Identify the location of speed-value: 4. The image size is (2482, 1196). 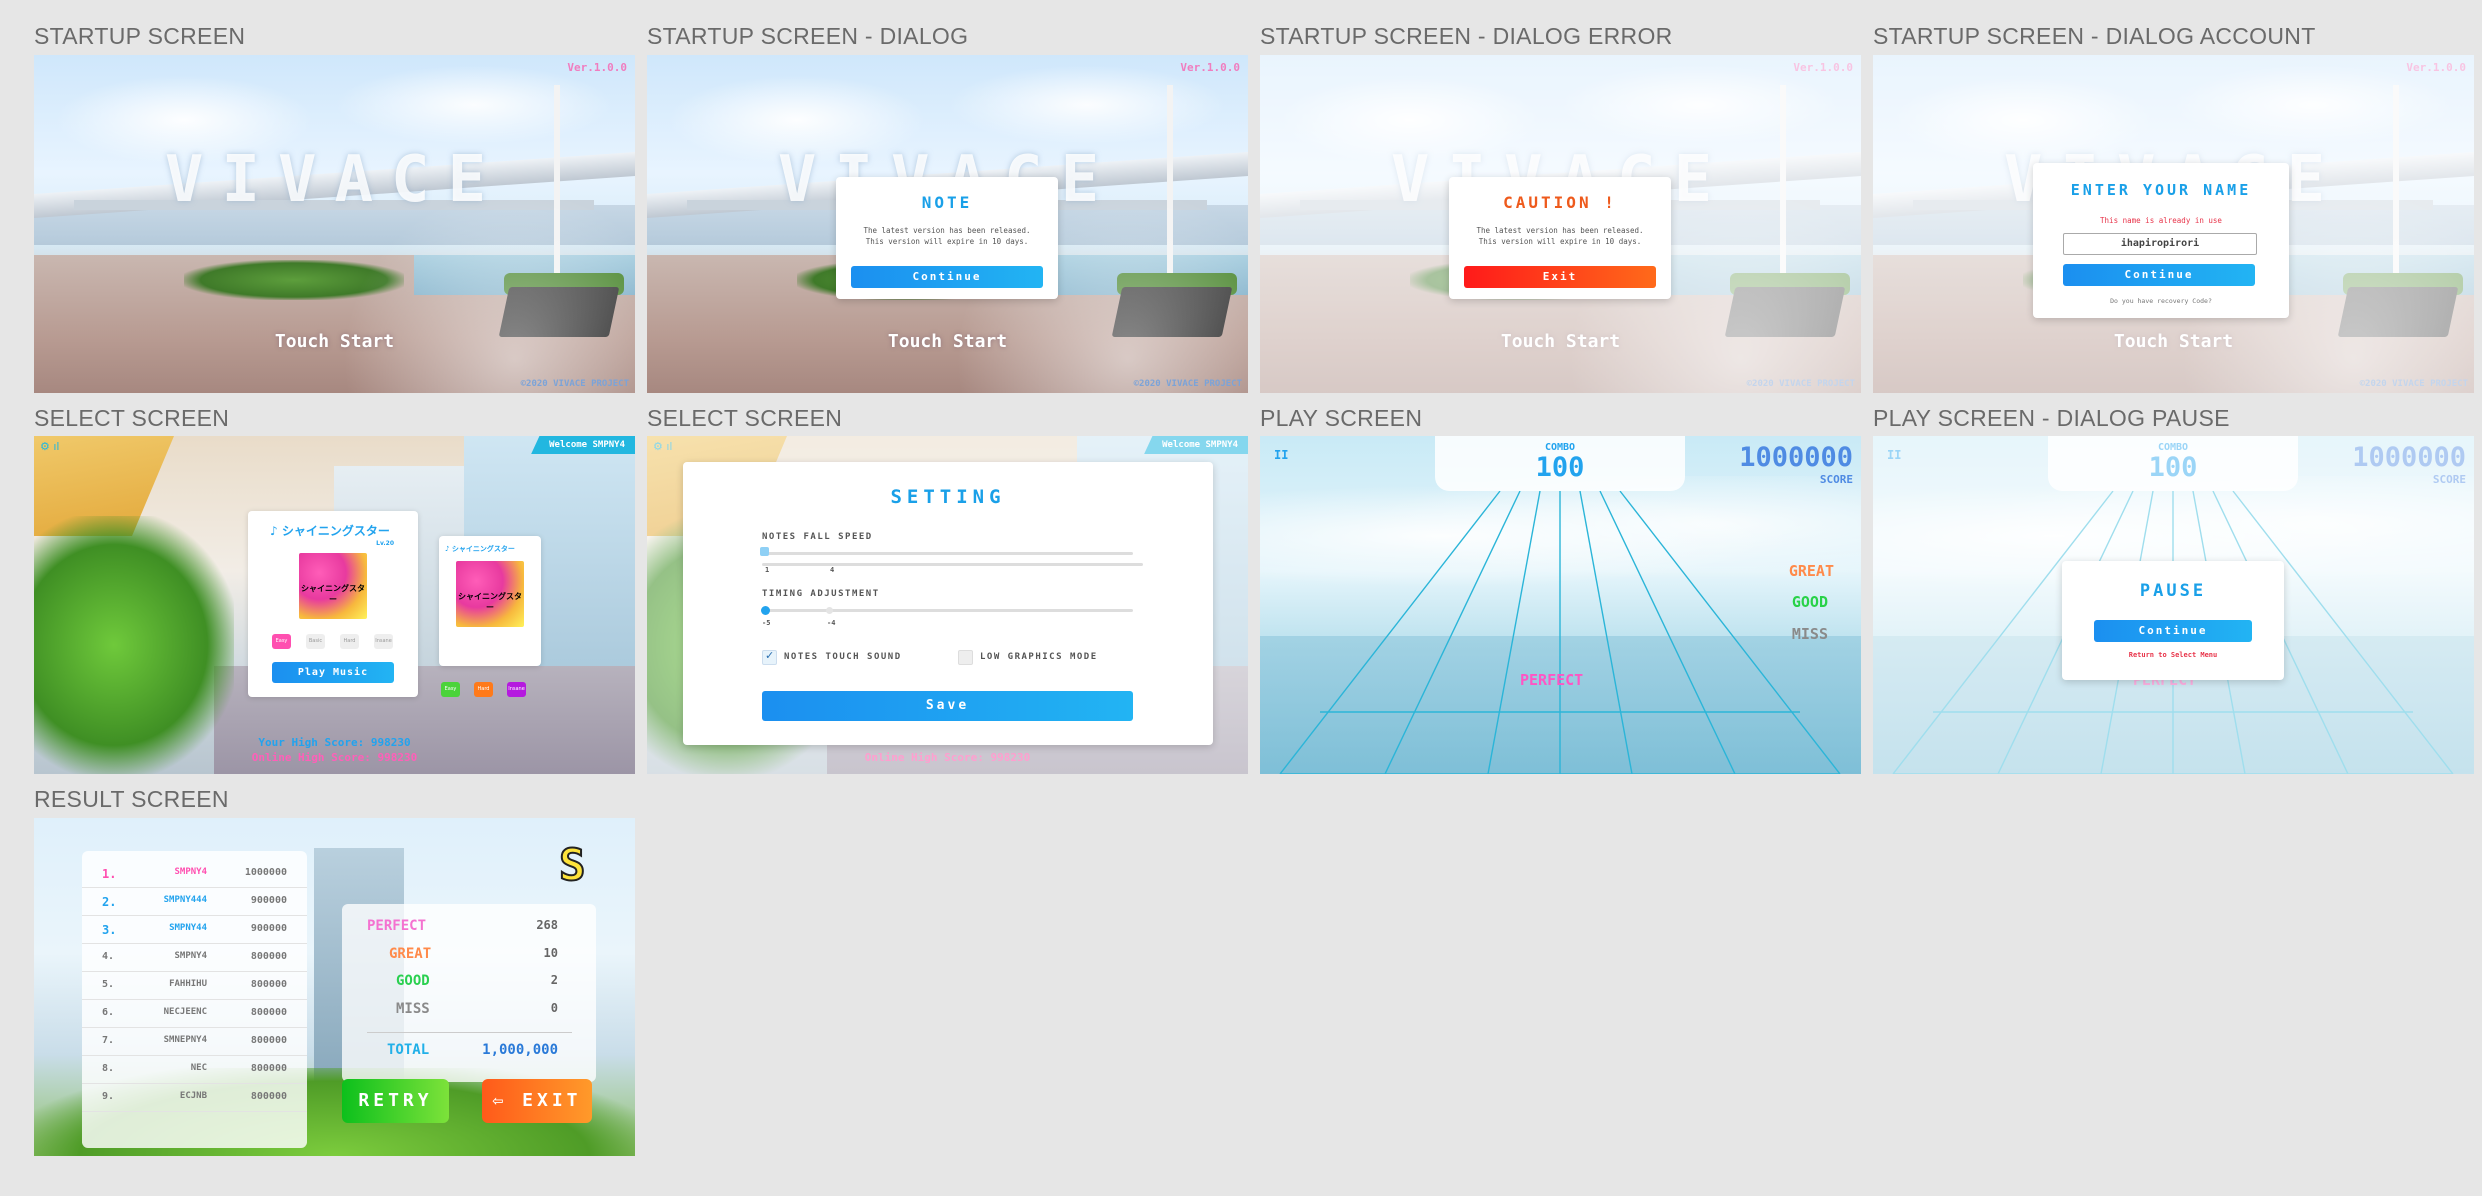
(832, 570).